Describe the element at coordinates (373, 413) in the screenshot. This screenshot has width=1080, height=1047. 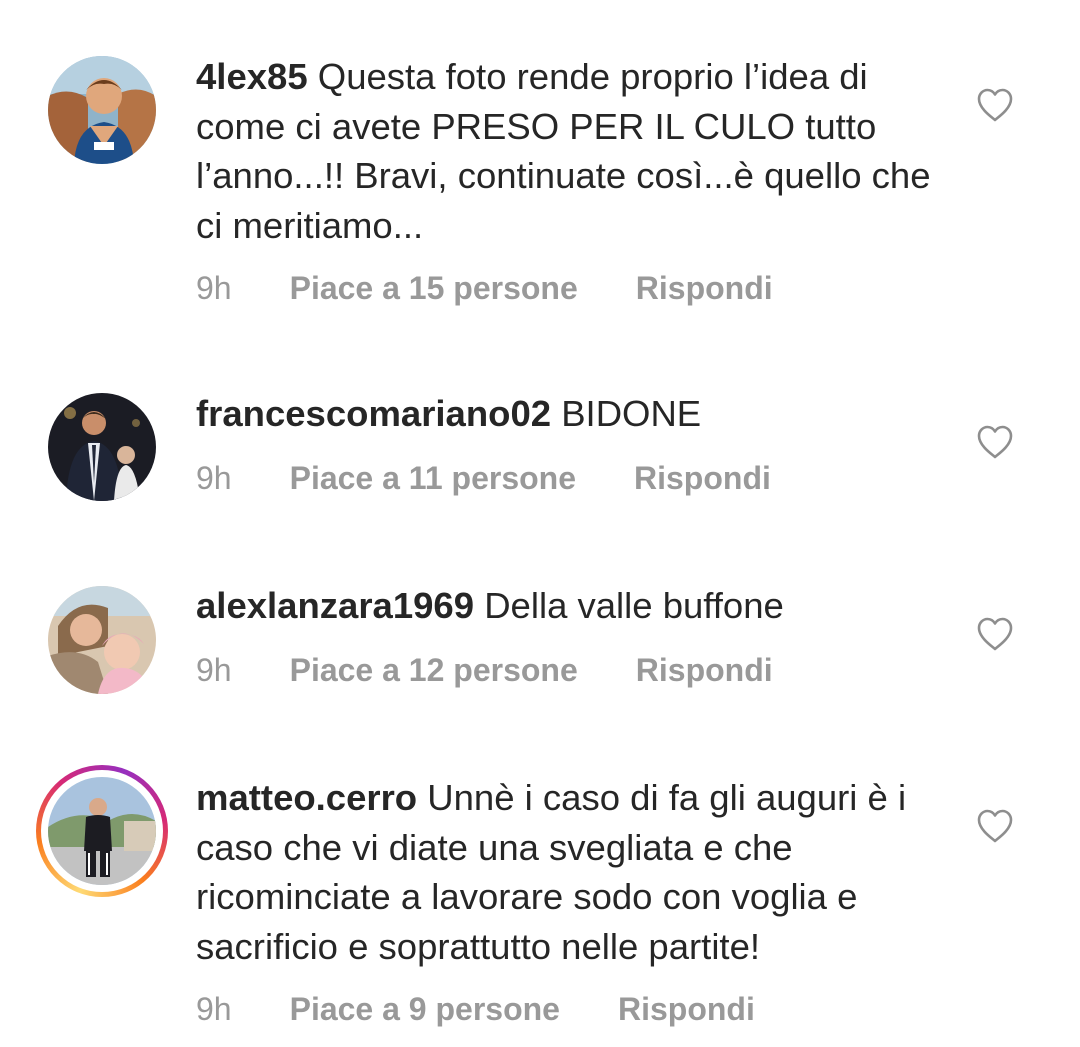
I see `comment-username: francescomariano02` at that location.